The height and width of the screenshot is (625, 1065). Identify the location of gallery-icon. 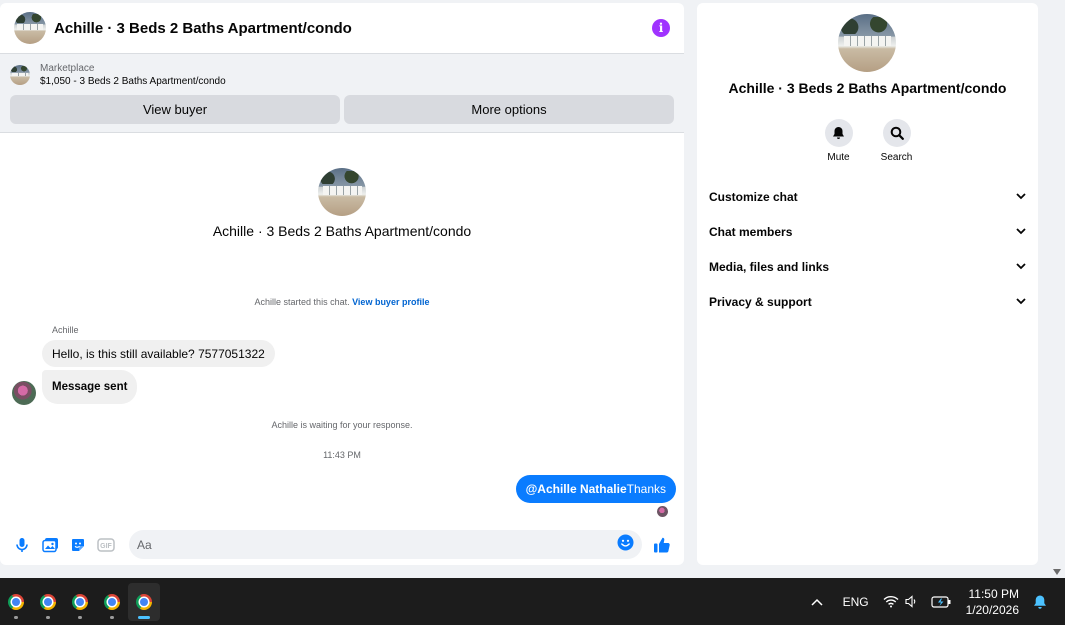
(50, 545).